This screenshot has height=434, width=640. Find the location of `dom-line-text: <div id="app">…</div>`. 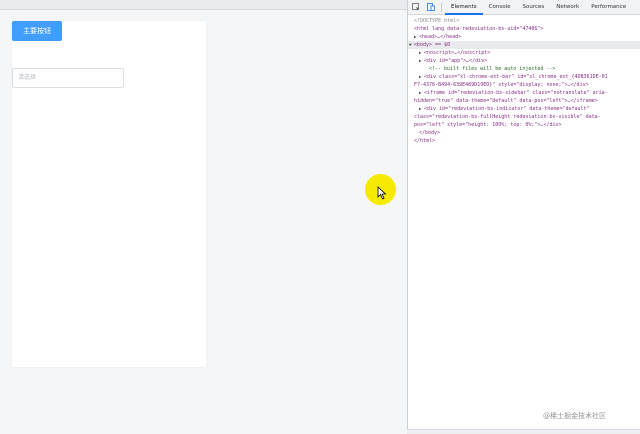

dom-line-text: <div id="app">…</div> is located at coordinates (456, 61).